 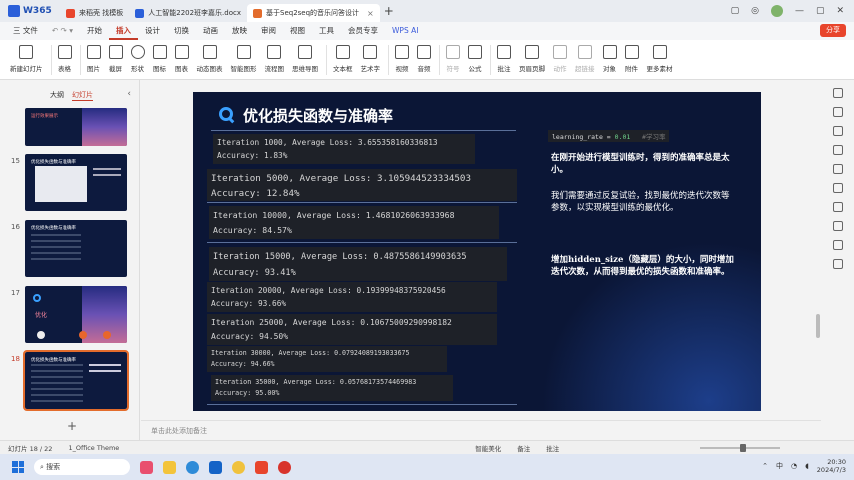 What do you see at coordinates (137, 56) in the screenshot?
I see `shape-button: 形状` at bounding box center [137, 56].